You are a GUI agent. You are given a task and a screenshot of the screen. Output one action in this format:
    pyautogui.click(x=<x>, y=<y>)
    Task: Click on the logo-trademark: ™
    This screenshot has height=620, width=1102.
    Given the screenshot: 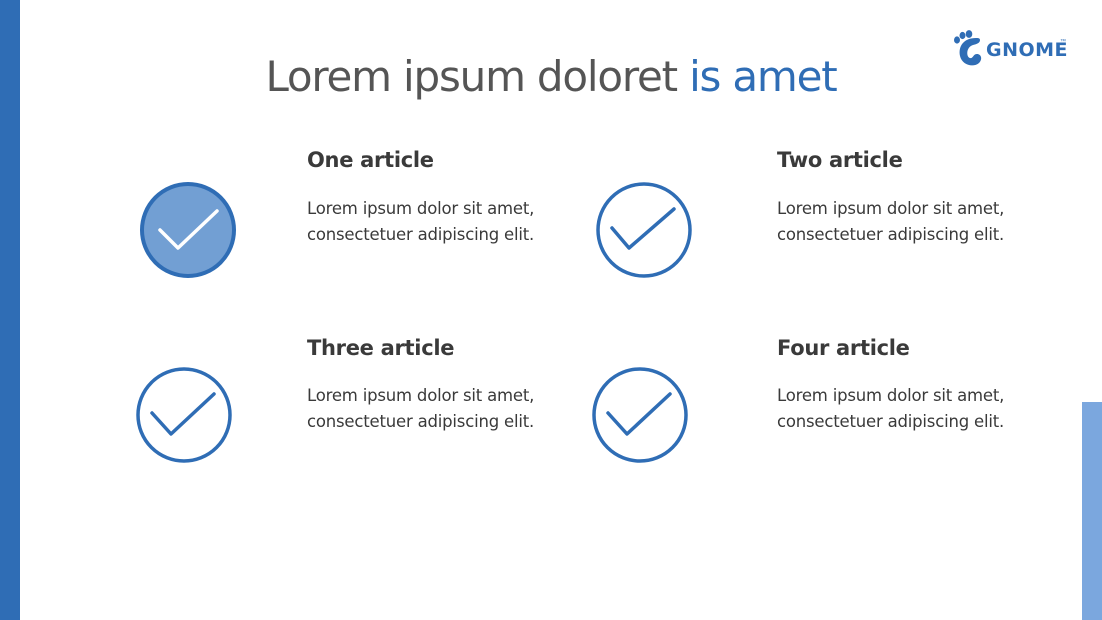 What is the action you would take?
    pyautogui.click(x=1063, y=42)
    